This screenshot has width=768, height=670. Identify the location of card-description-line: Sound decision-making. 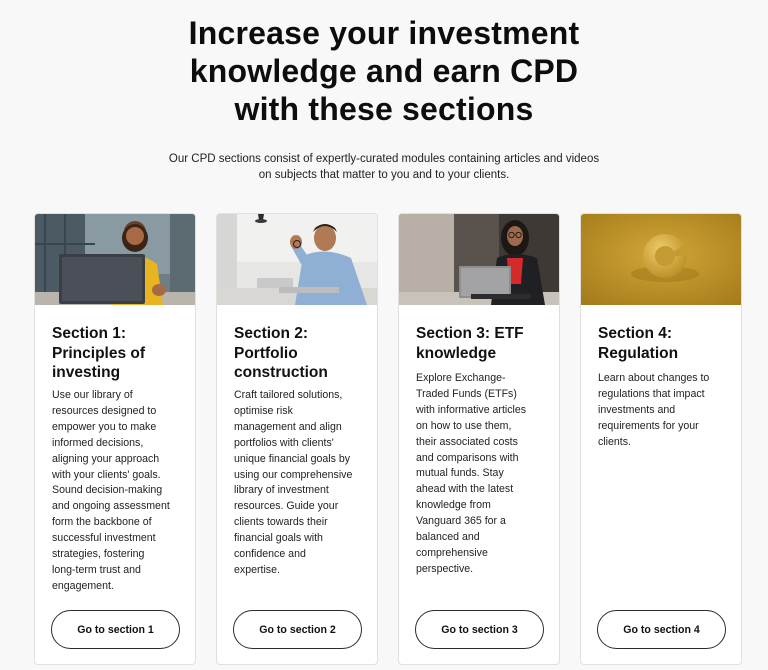
(107, 490).